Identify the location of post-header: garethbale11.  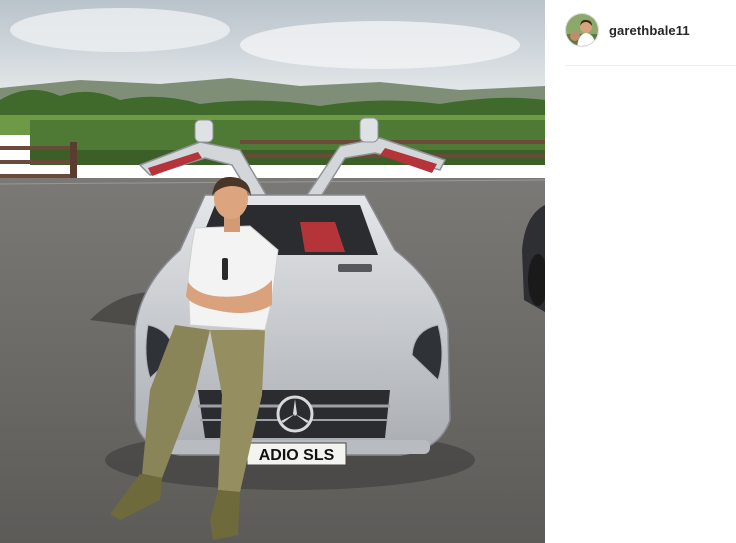
(627, 30).